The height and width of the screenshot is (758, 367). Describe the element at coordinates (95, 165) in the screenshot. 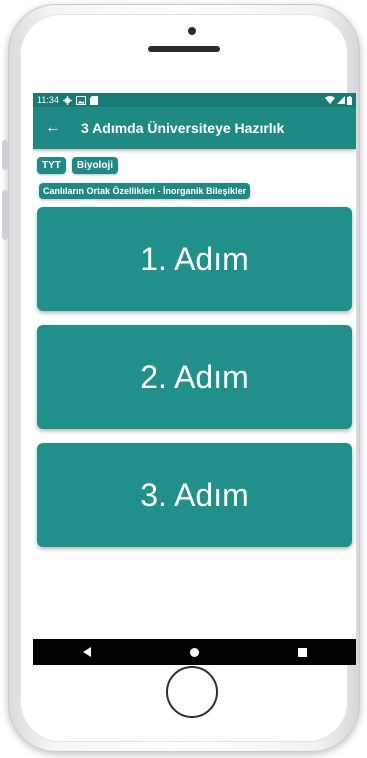

I see `chip-subject: Biyoloji` at that location.